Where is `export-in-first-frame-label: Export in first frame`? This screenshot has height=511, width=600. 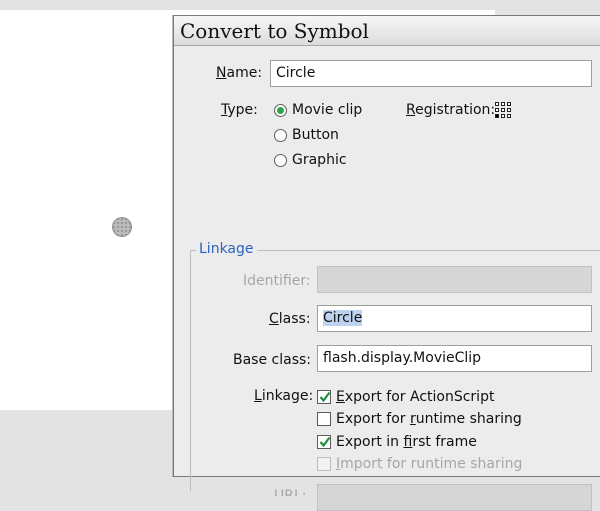 export-in-first-frame-label: Export in first frame is located at coordinates (406, 442).